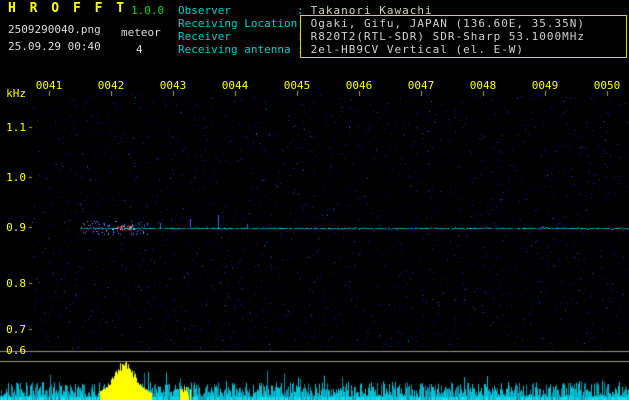 Image resolution: width=629 pixels, height=400 pixels. What do you see at coordinates (297, 85) in the screenshot?
I see `time-tick-label: 0045` at bounding box center [297, 85].